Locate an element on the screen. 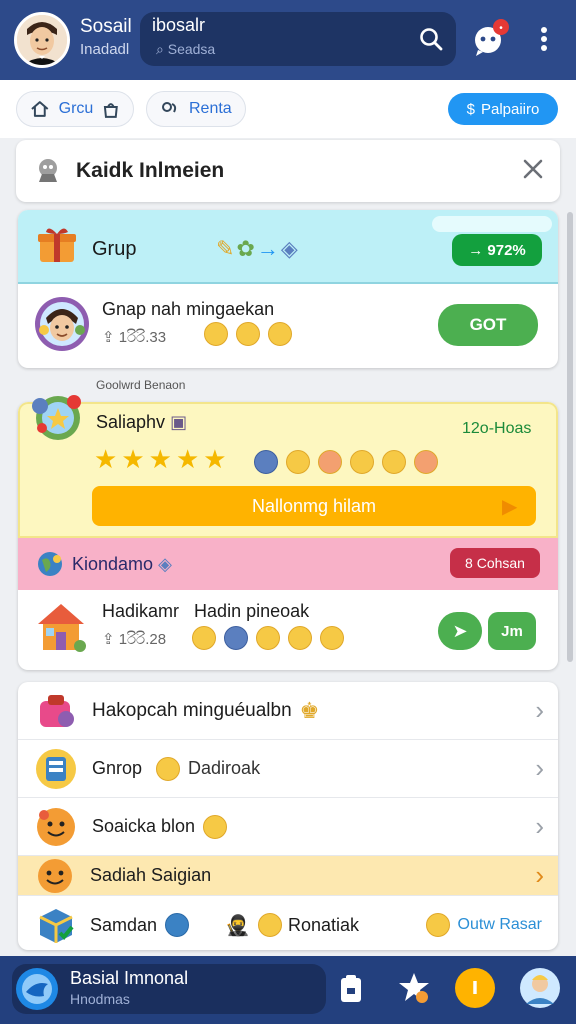 The image size is (576, 1024). jm-button: Jm is located at coordinates (512, 631).